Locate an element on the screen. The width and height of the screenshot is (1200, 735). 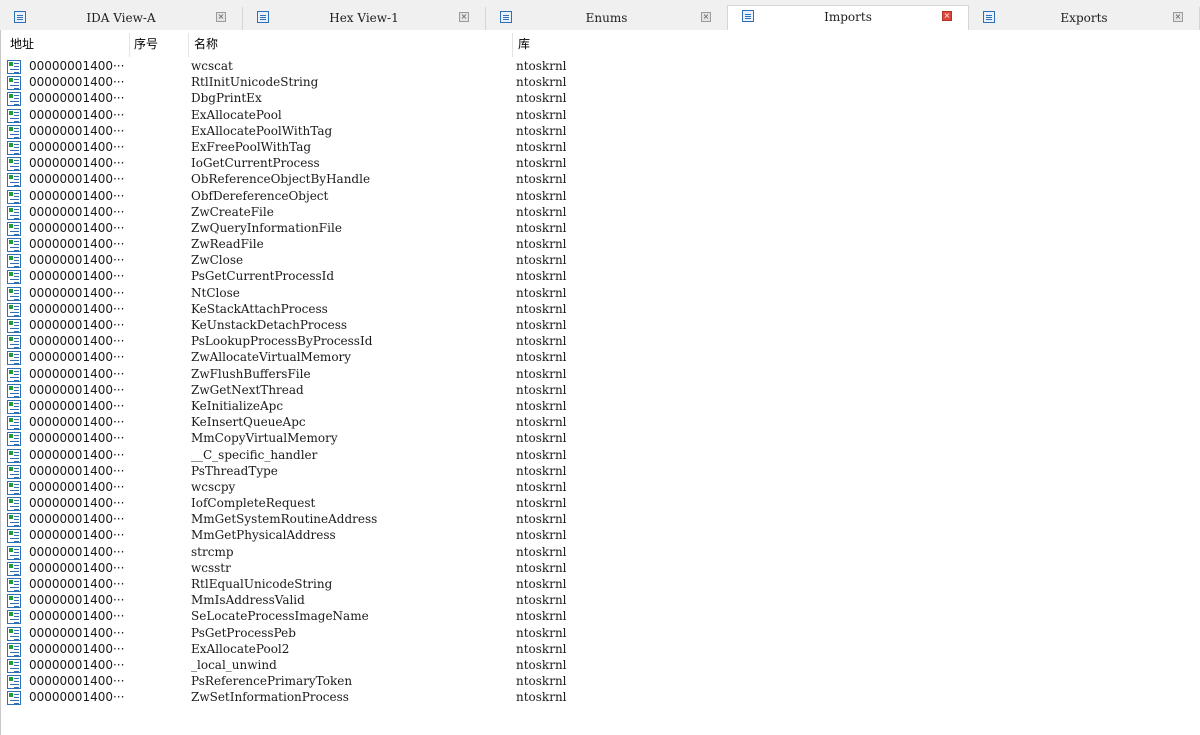
column-header-name: 名称 is located at coordinates (206, 44).